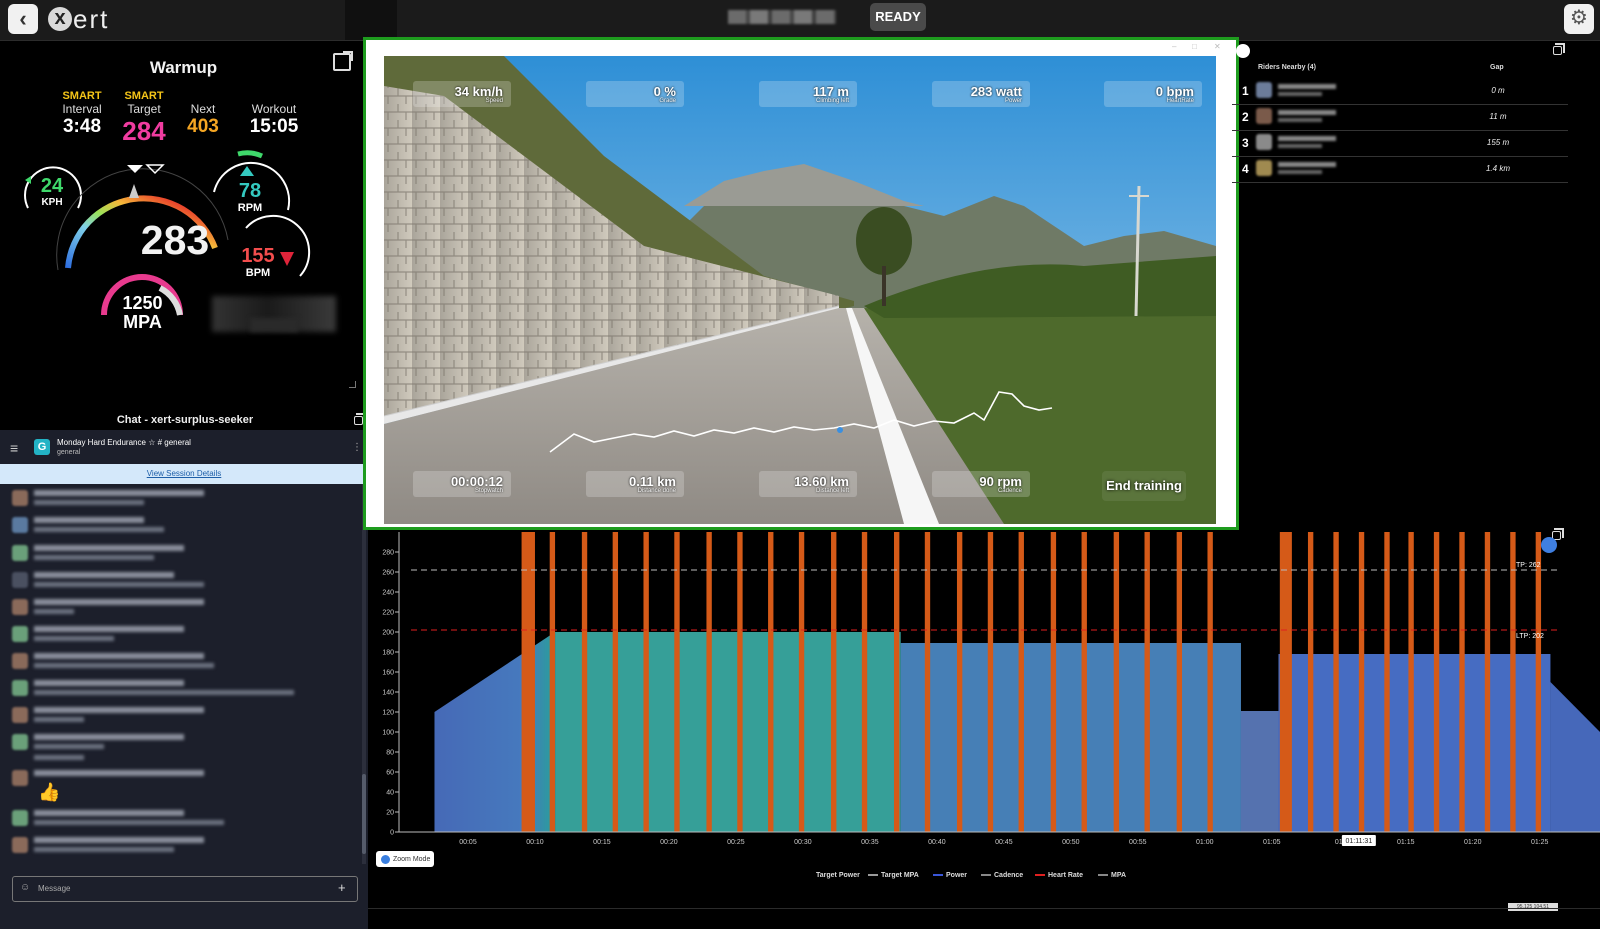 Image resolution: width=1600 pixels, height=929 pixels. I want to click on x-tick-label: 00:25, so click(736, 842).